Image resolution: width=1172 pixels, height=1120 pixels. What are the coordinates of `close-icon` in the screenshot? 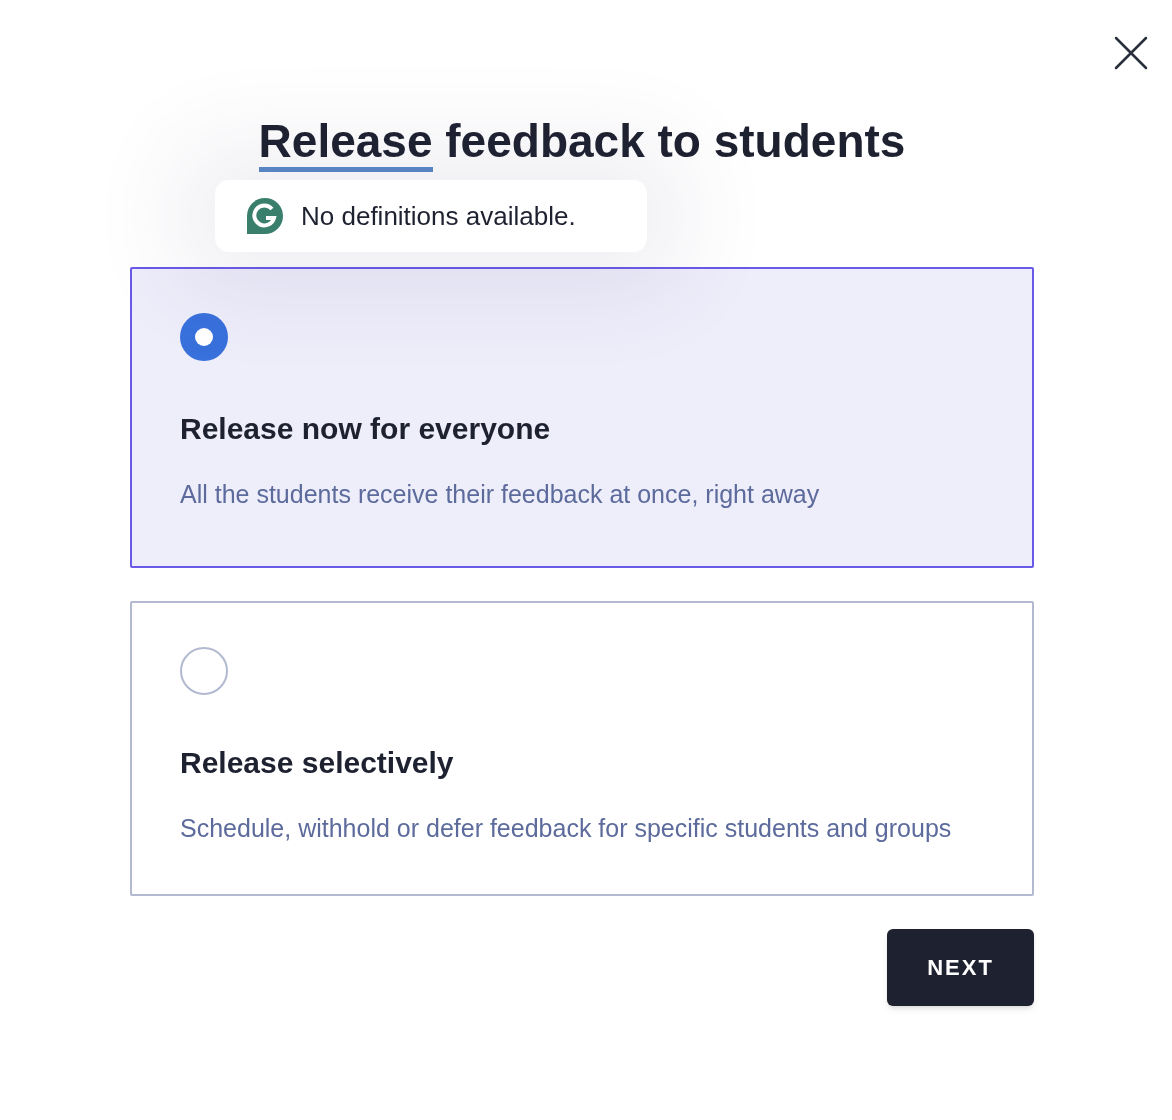 It's located at (1131, 53).